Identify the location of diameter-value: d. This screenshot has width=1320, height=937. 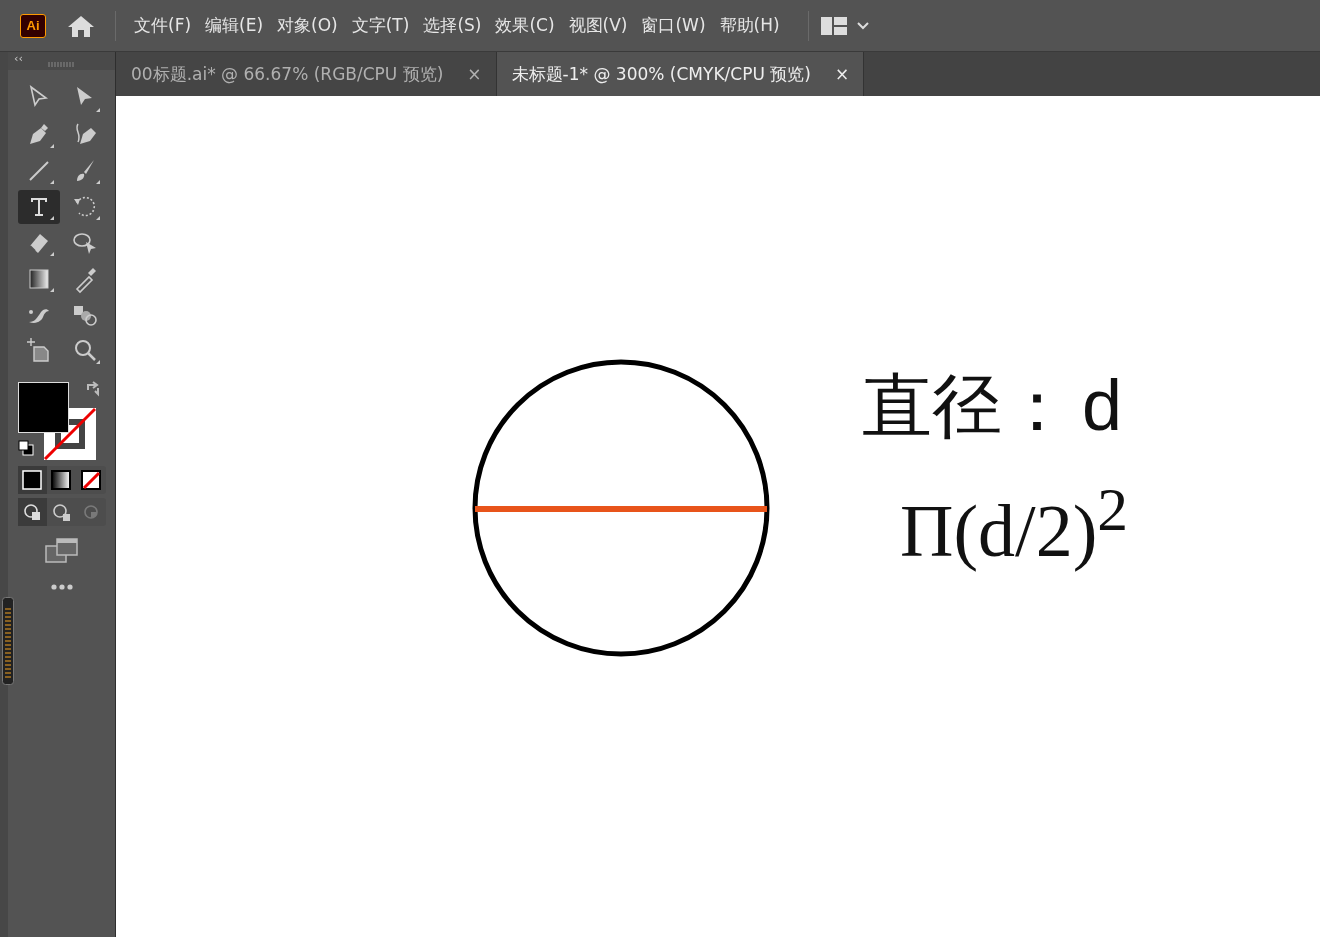
(1102, 405).